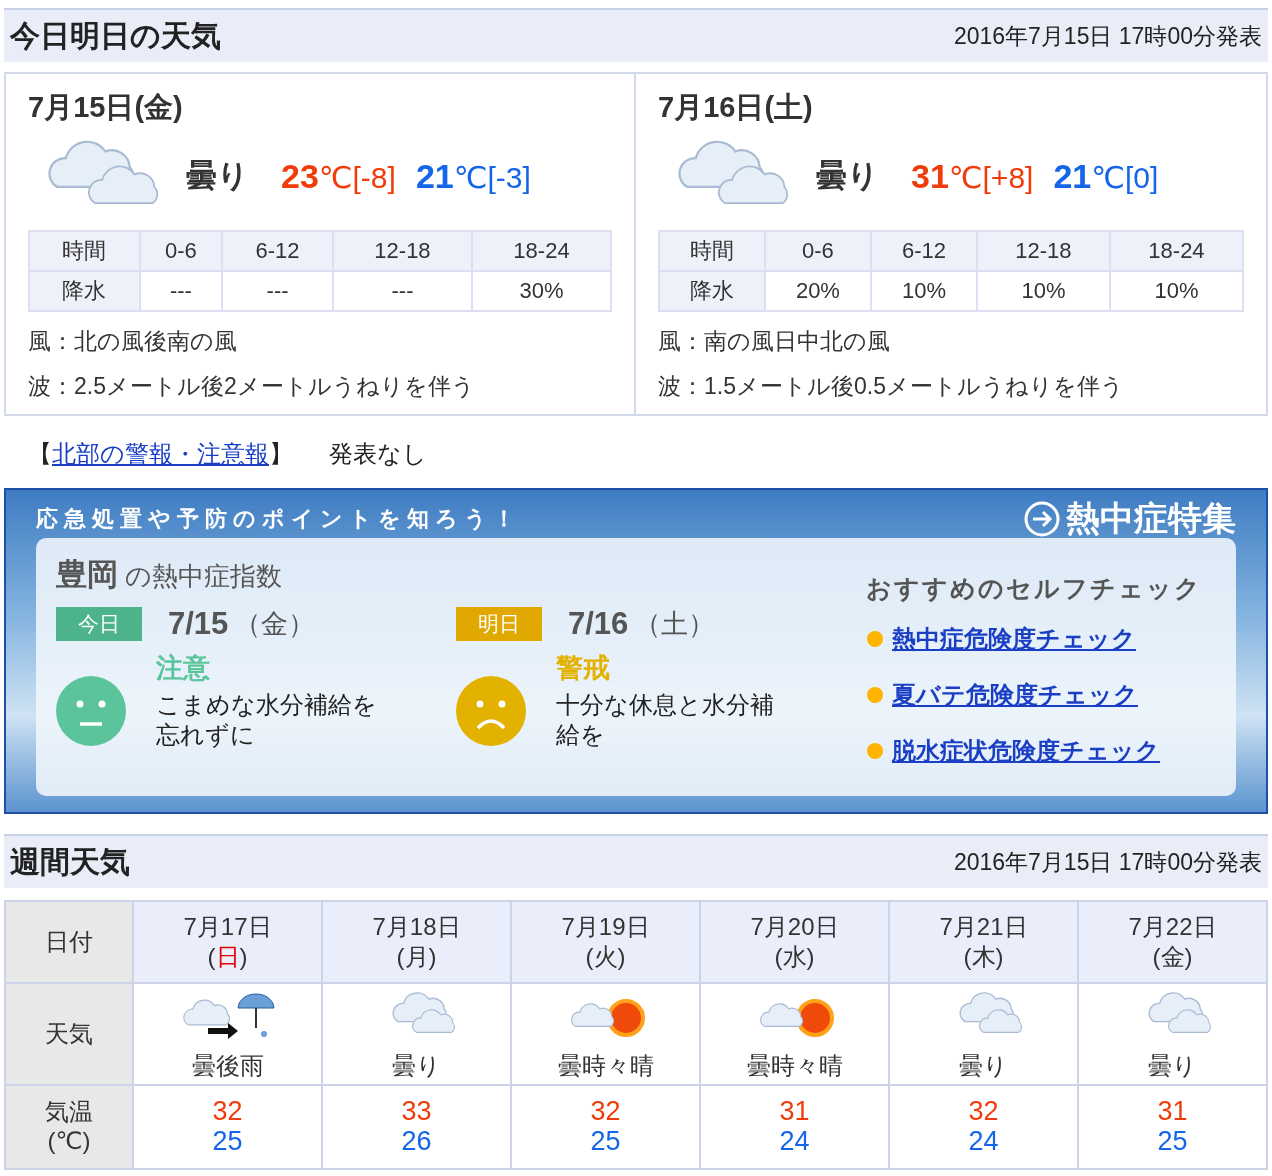 This screenshot has height=1176, width=1272. I want to click on entry-date: 7/15, so click(198, 624).